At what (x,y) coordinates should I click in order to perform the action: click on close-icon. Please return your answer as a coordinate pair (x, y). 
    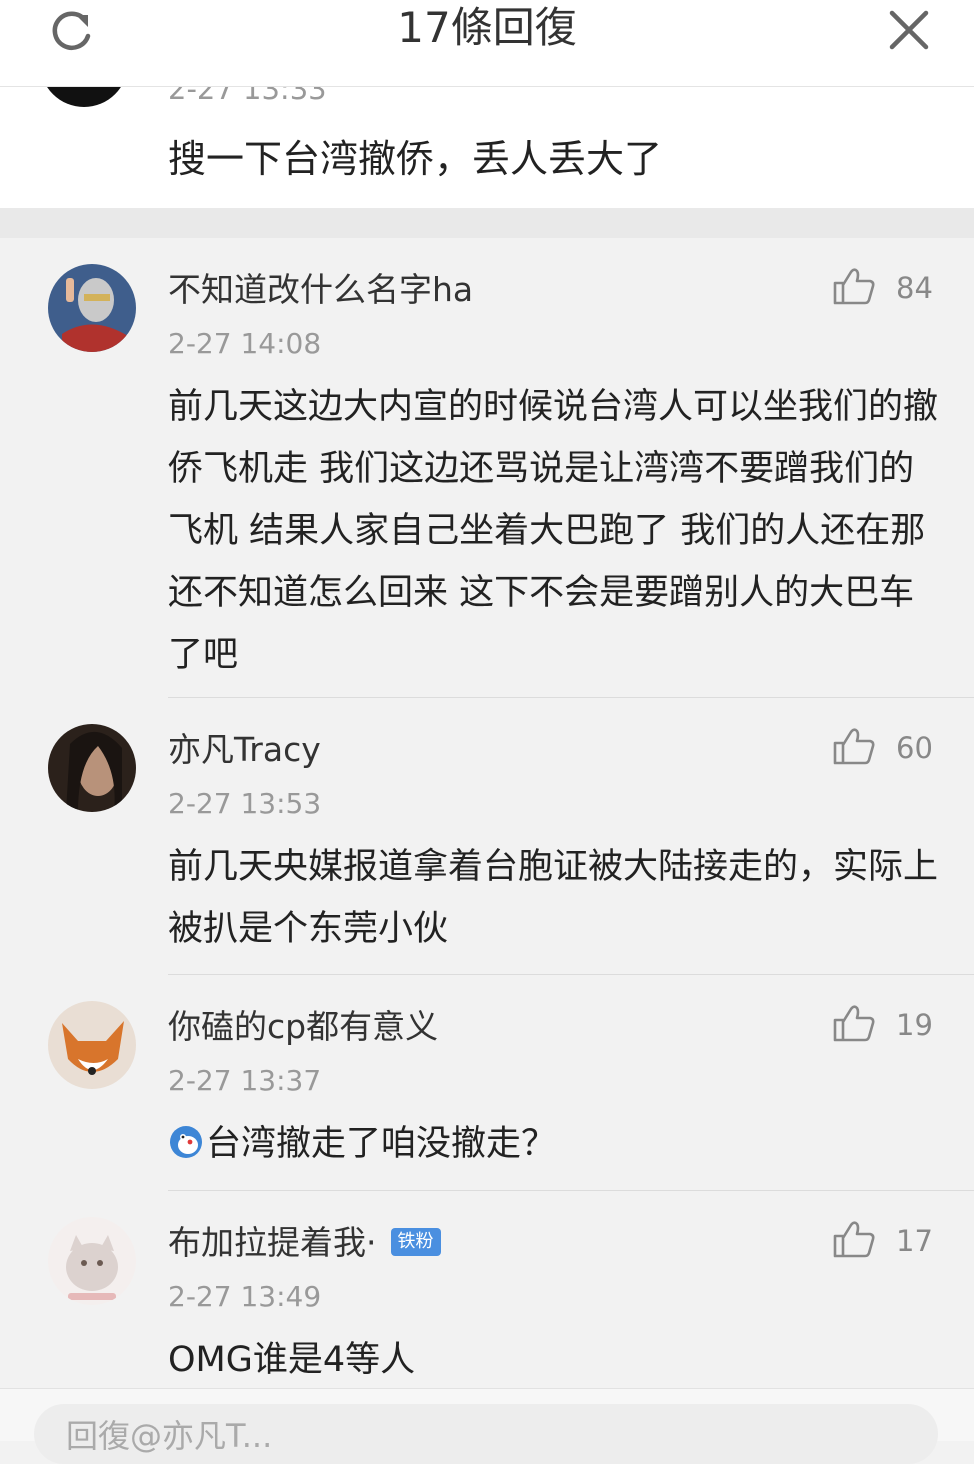
    Looking at the image, I should click on (909, 30).